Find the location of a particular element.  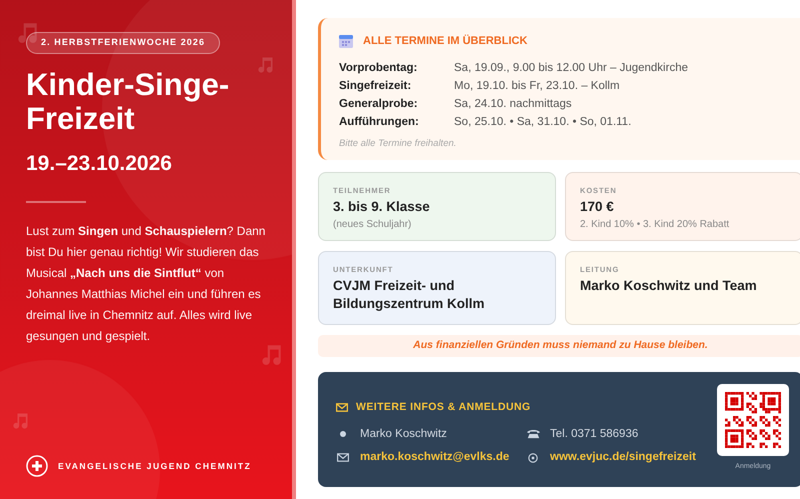

contact-heading: WEITERE INFOS & ANMELDUNG is located at coordinates (443, 407).